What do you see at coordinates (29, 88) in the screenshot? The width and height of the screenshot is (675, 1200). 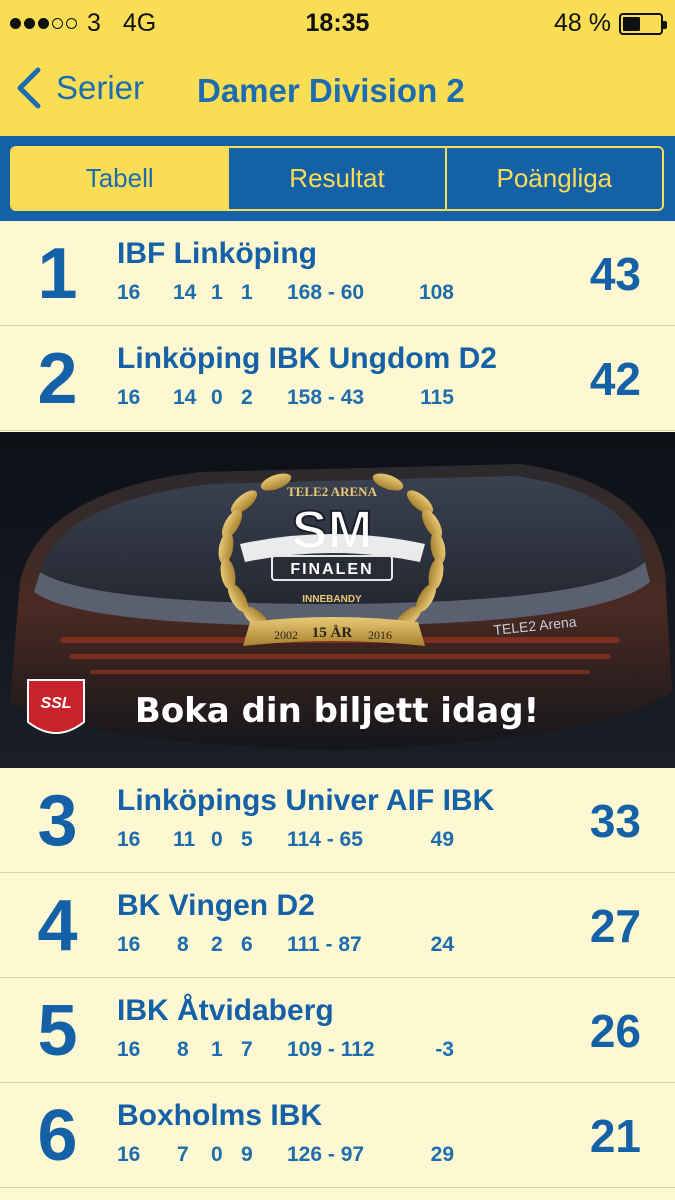 I see `chevron-left-icon` at bounding box center [29, 88].